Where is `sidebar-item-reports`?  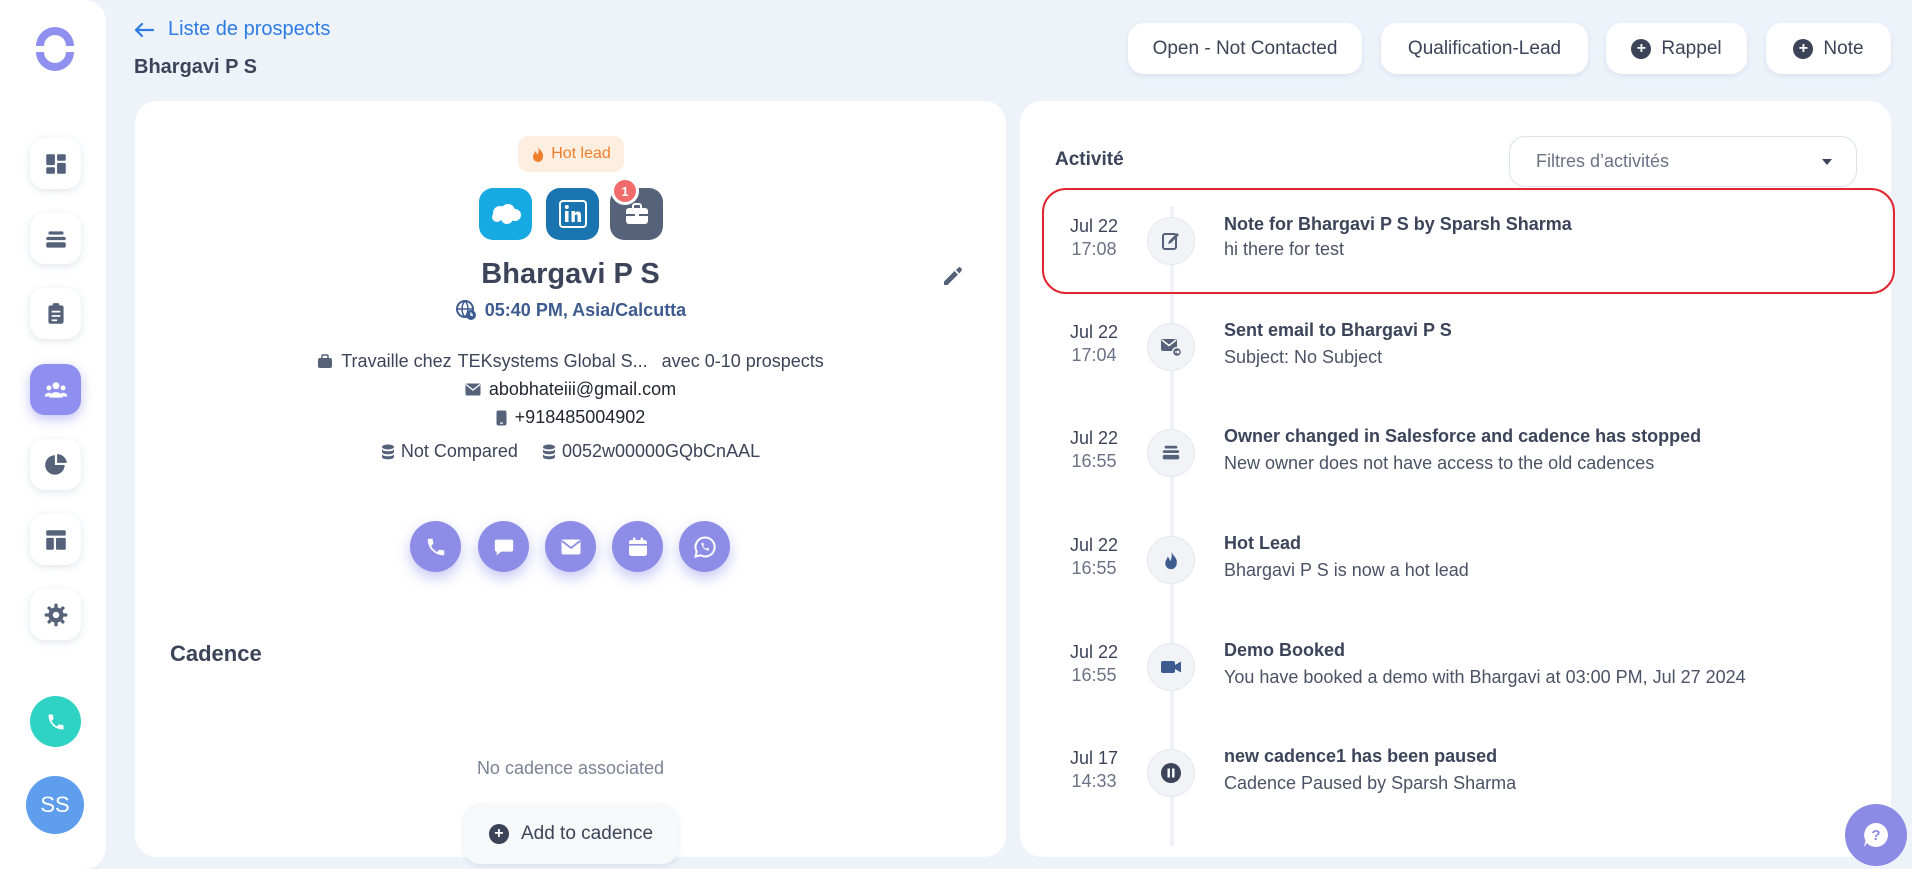 sidebar-item-reports is located at coordinates (55, 464).